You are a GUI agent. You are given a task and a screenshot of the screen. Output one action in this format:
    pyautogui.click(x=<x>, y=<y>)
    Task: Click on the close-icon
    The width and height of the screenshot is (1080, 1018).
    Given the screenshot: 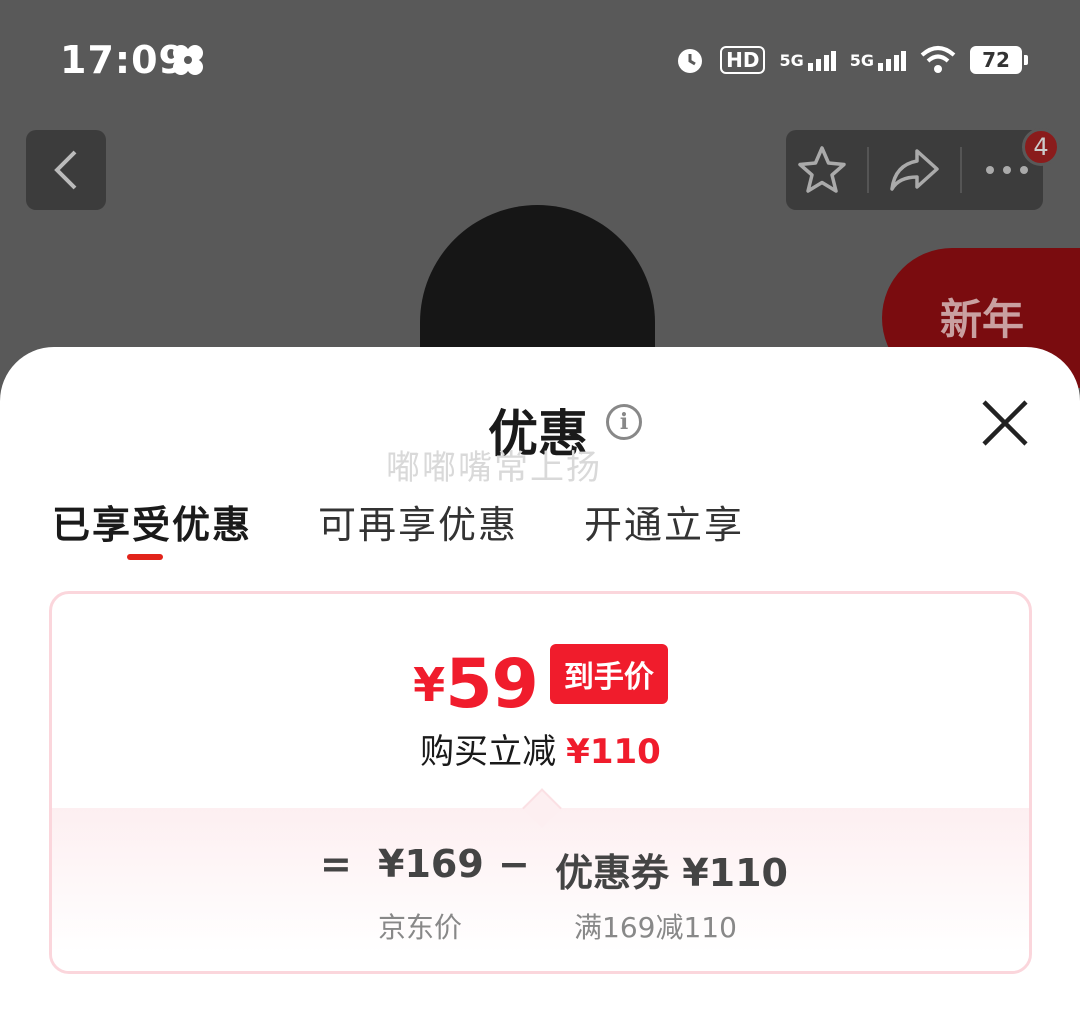 What is the action you would take?
    pyautogui.click(x=1005, y=423)
    